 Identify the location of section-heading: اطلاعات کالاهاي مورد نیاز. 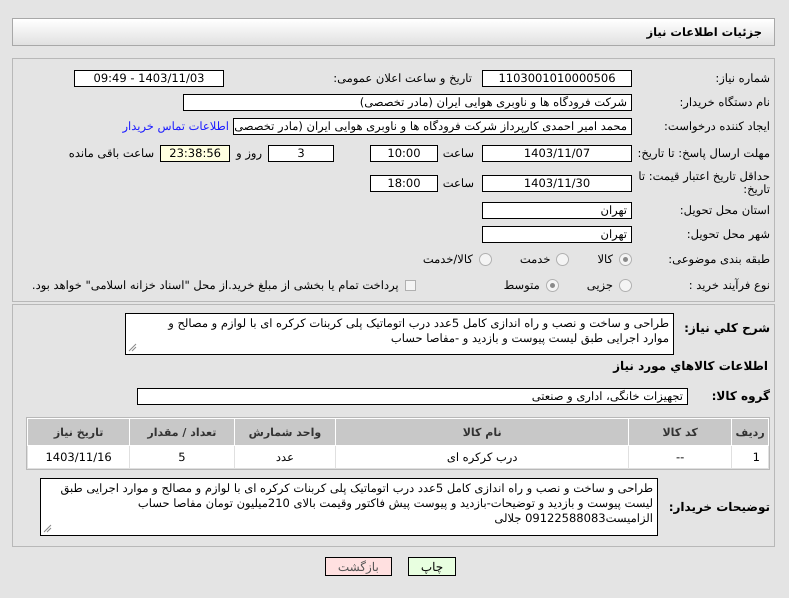
(691, 366).